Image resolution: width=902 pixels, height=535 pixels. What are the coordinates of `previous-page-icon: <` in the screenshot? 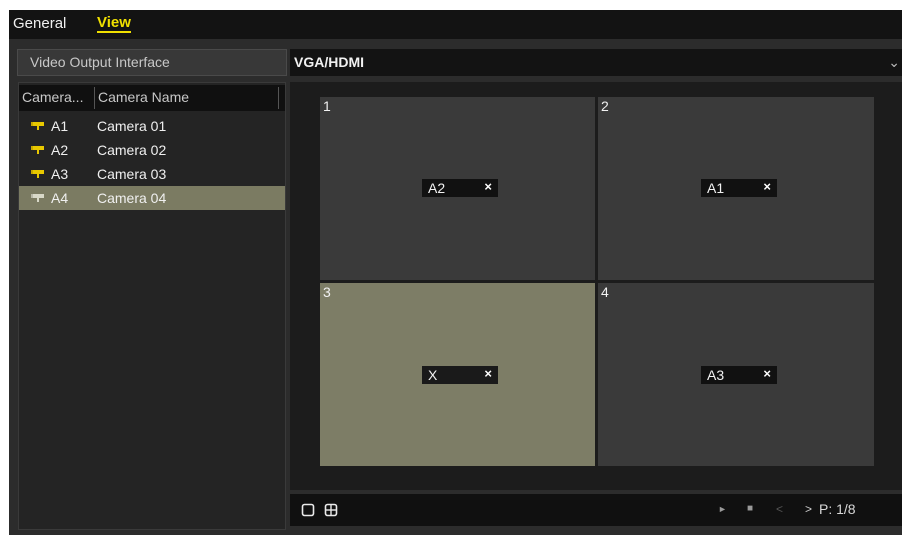 It's located at (779, 509).